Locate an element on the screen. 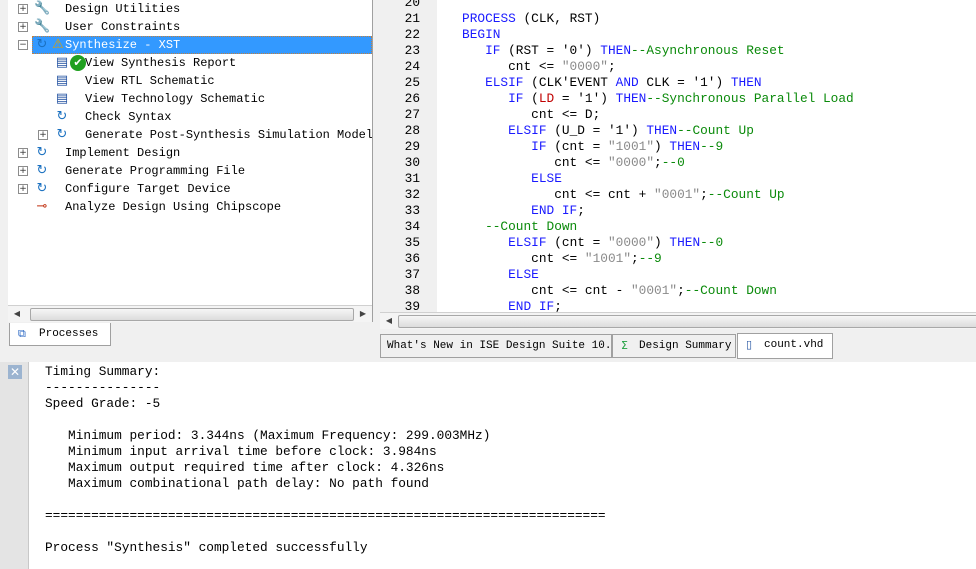 This screenshot has width=976, height=569. code-text: cnt <= "0000";--0 is located at coordinates (562, 163).